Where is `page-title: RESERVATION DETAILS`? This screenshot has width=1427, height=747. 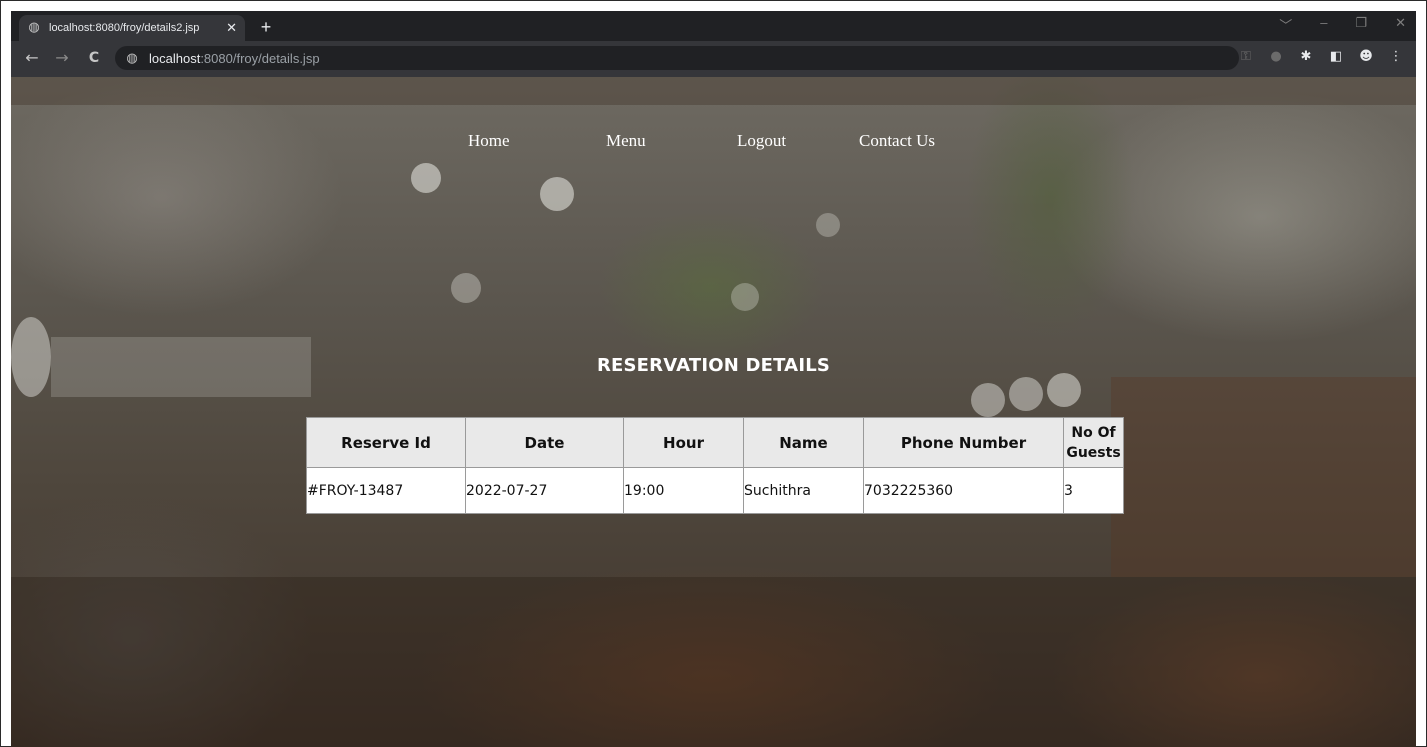
page-title: RESERVATION DETAILS is located at coordinates (713, 365).